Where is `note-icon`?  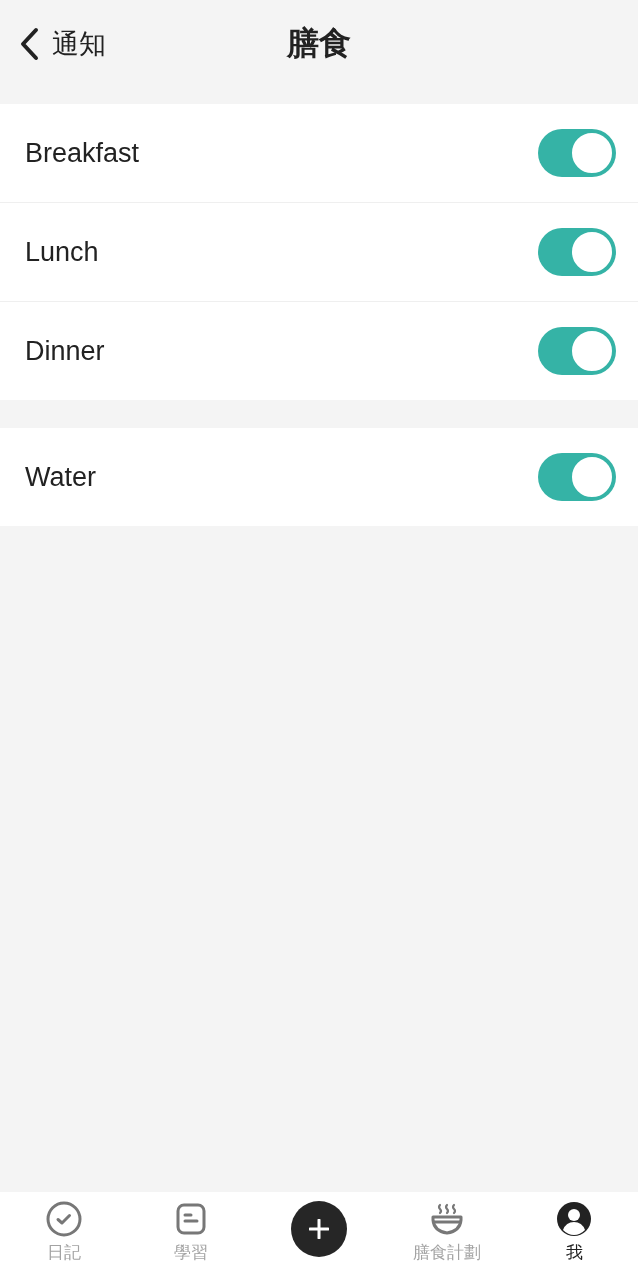
note-icon is located at coordinates (191, 1219).